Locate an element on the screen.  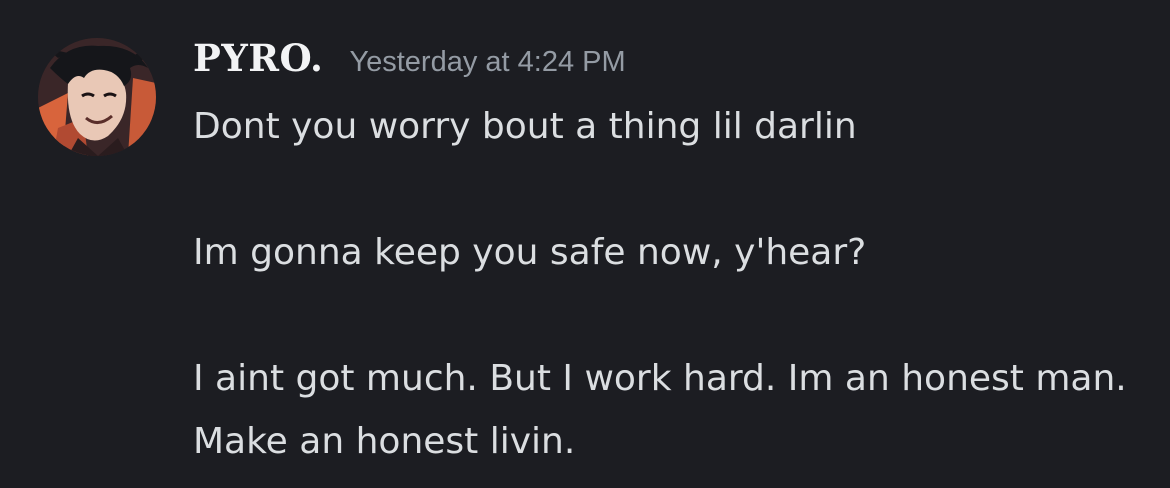
message-header: PYRO. Yesterday at 4:24 PM is located at coordinates (409, 61).